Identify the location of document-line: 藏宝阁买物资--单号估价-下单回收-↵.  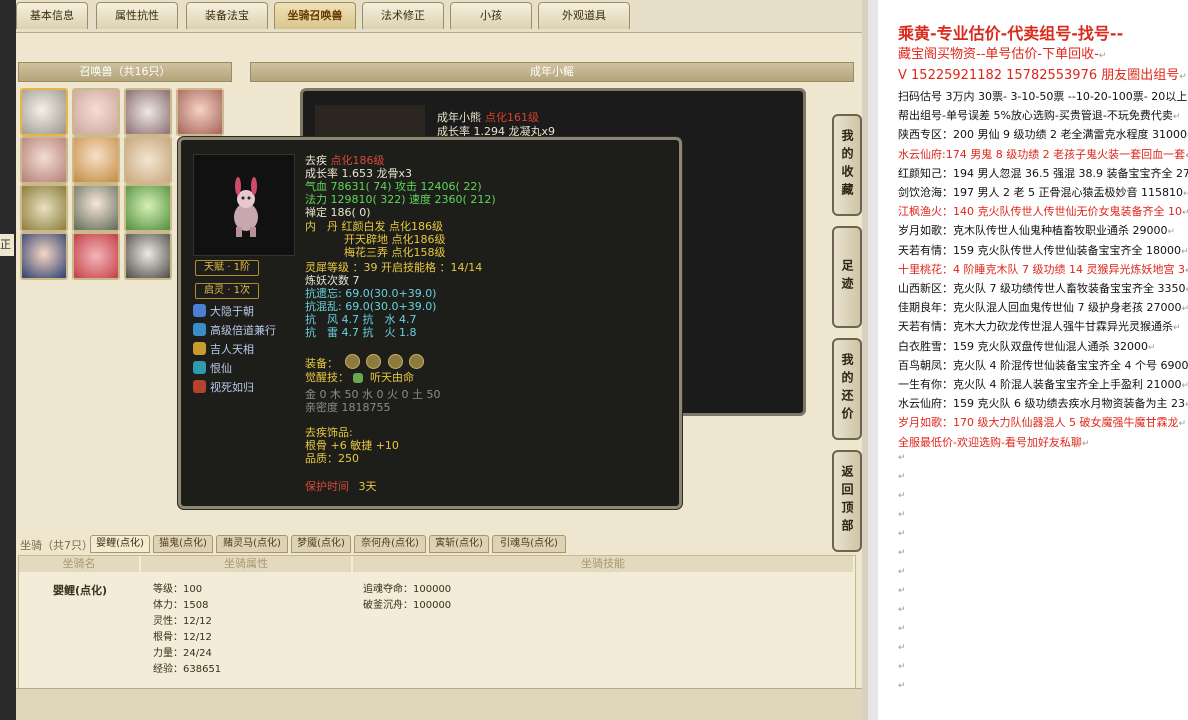
(1002, 55).